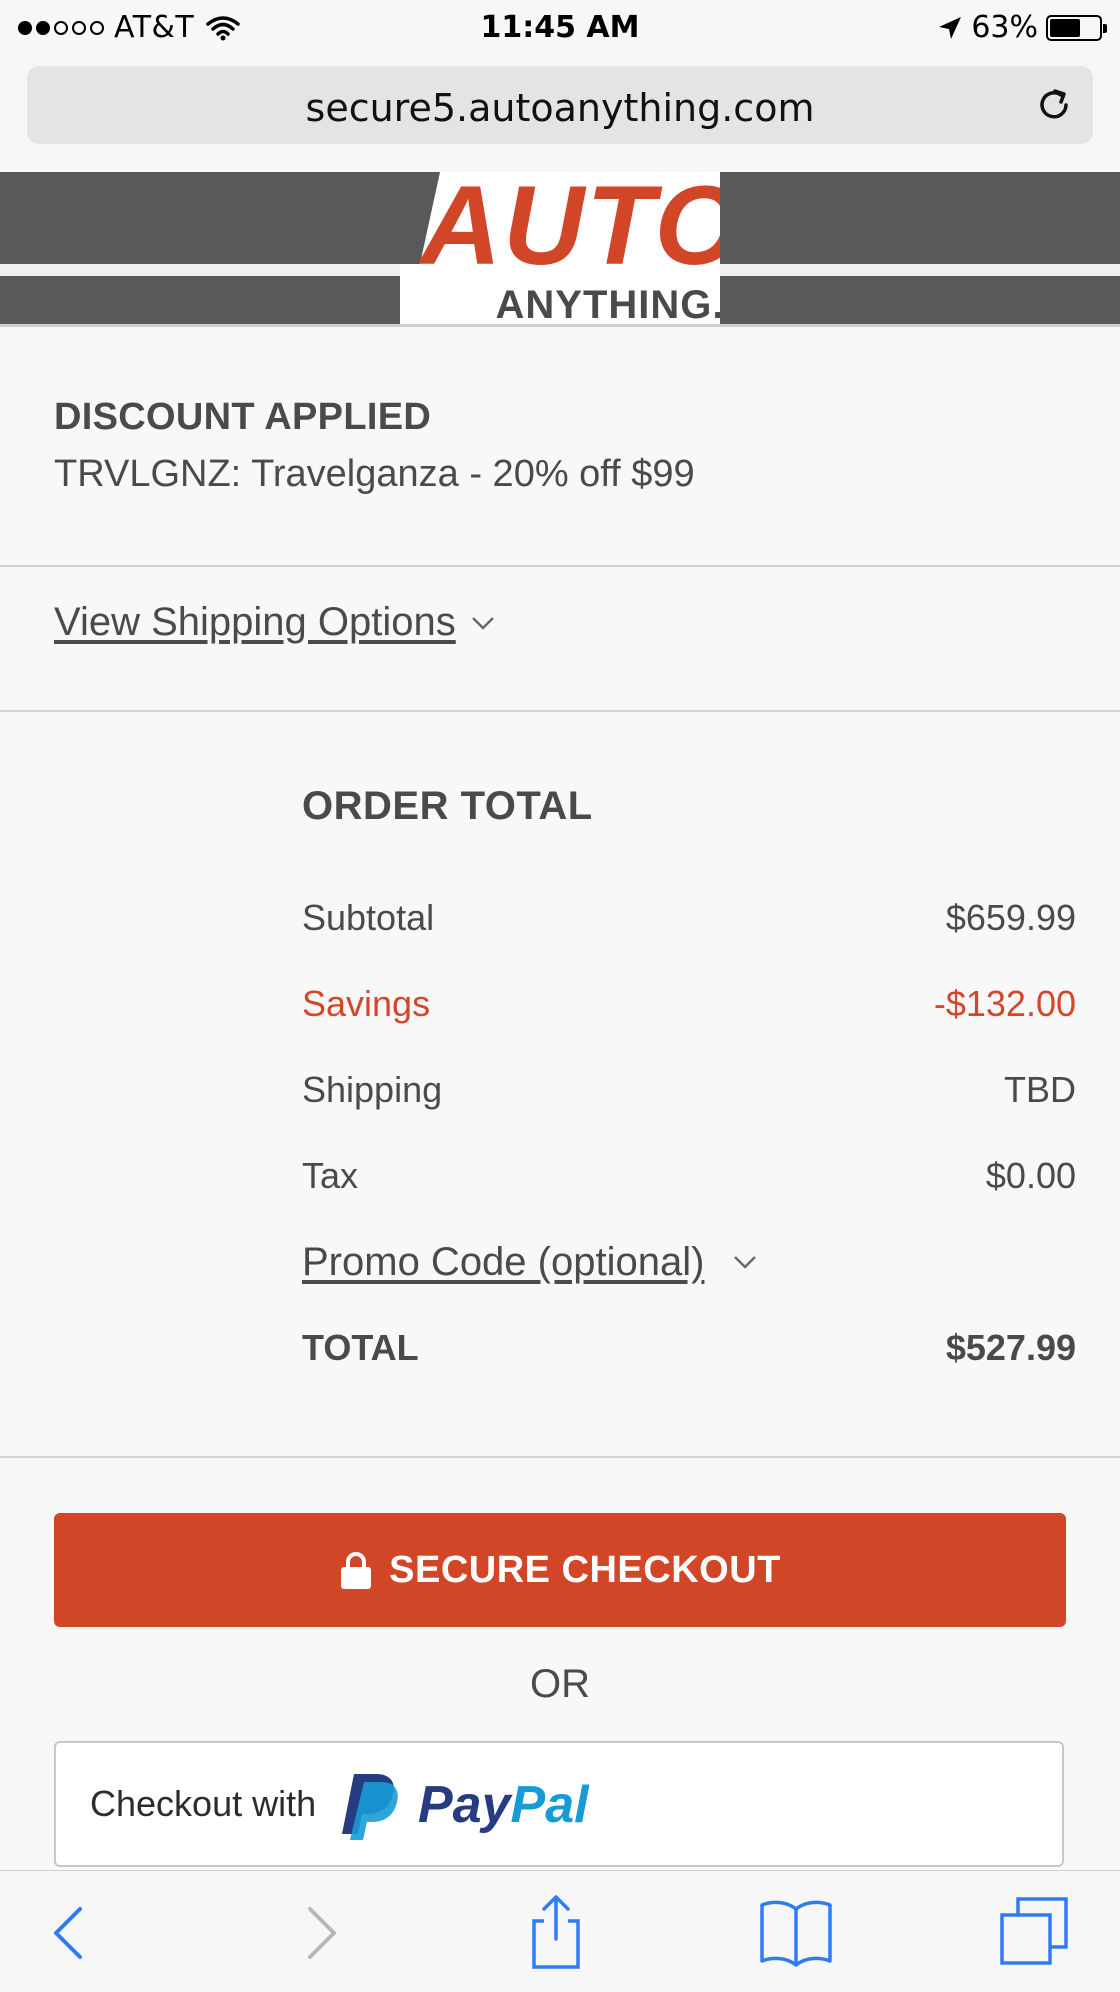  What do you see at coordinates (360, 1347) in the screenshot?
I see `total-label: TOTAL` at bounding box center [360, 1347].